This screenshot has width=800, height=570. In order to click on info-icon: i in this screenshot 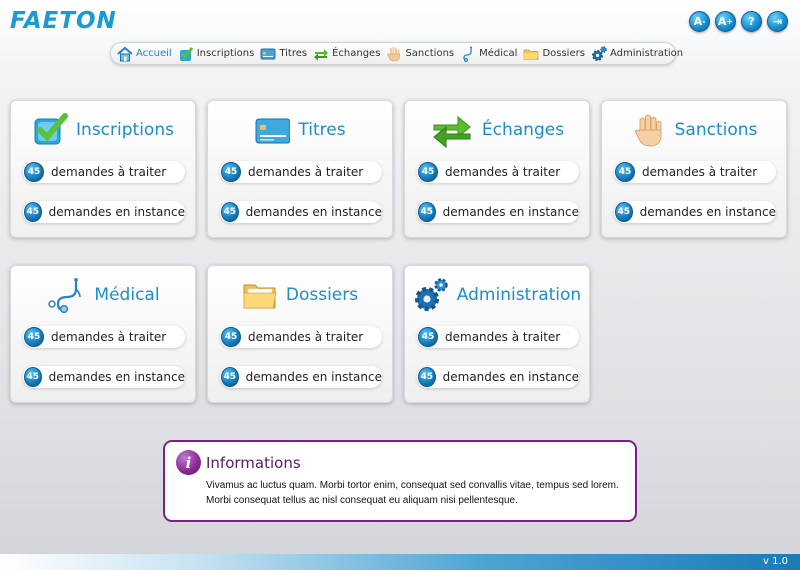, I will do `click(188, 462)`.